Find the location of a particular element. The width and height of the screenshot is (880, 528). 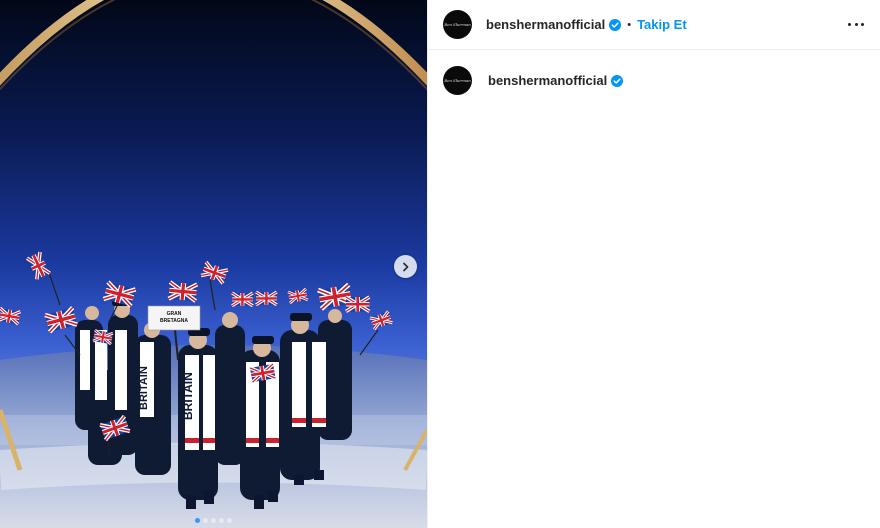

next-slide-button is located at coordinates (405, 266).